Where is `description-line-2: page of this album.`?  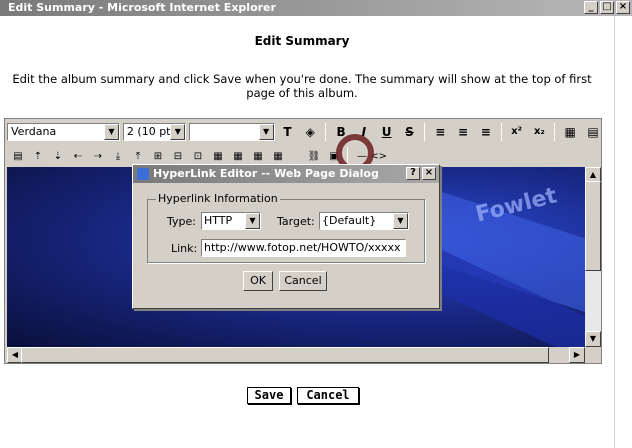 description-line-2: page of this album. is located at coordinates (302, 93).